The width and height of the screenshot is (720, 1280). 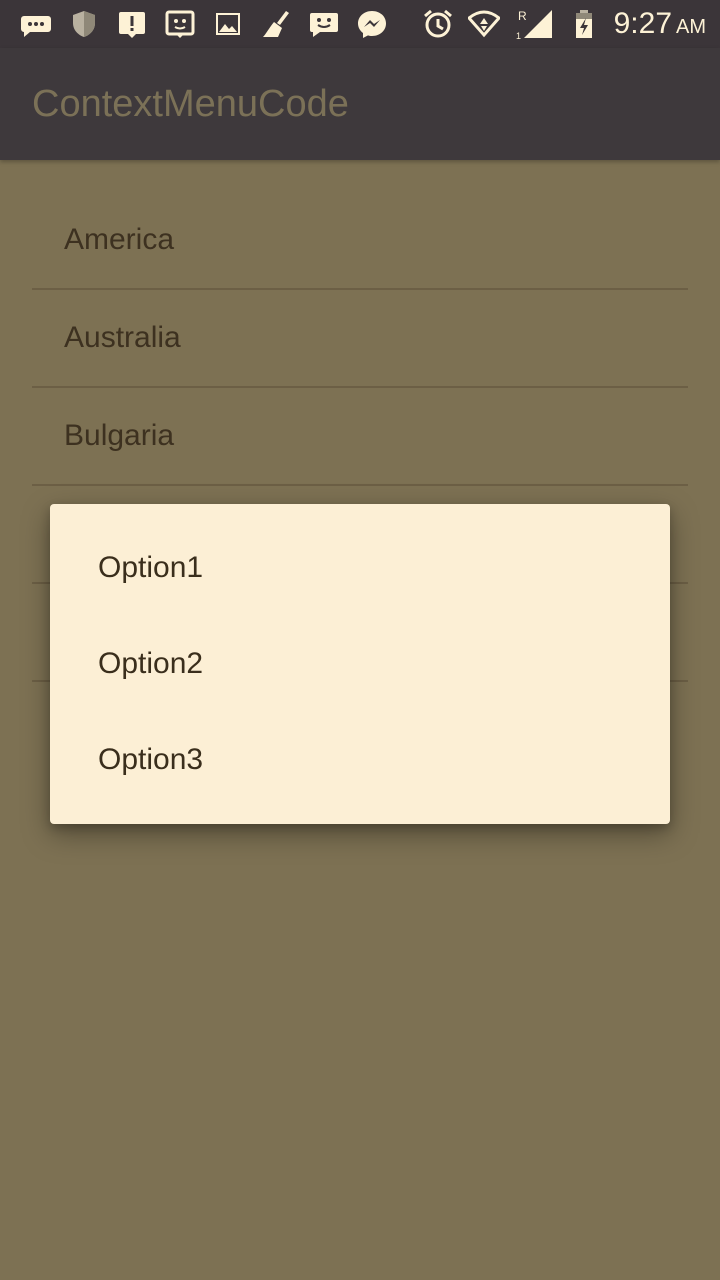 What do you see at coordinates (522, 16) in the screenshot?
I see `signal-label: R` at bounding box center [522, 16].